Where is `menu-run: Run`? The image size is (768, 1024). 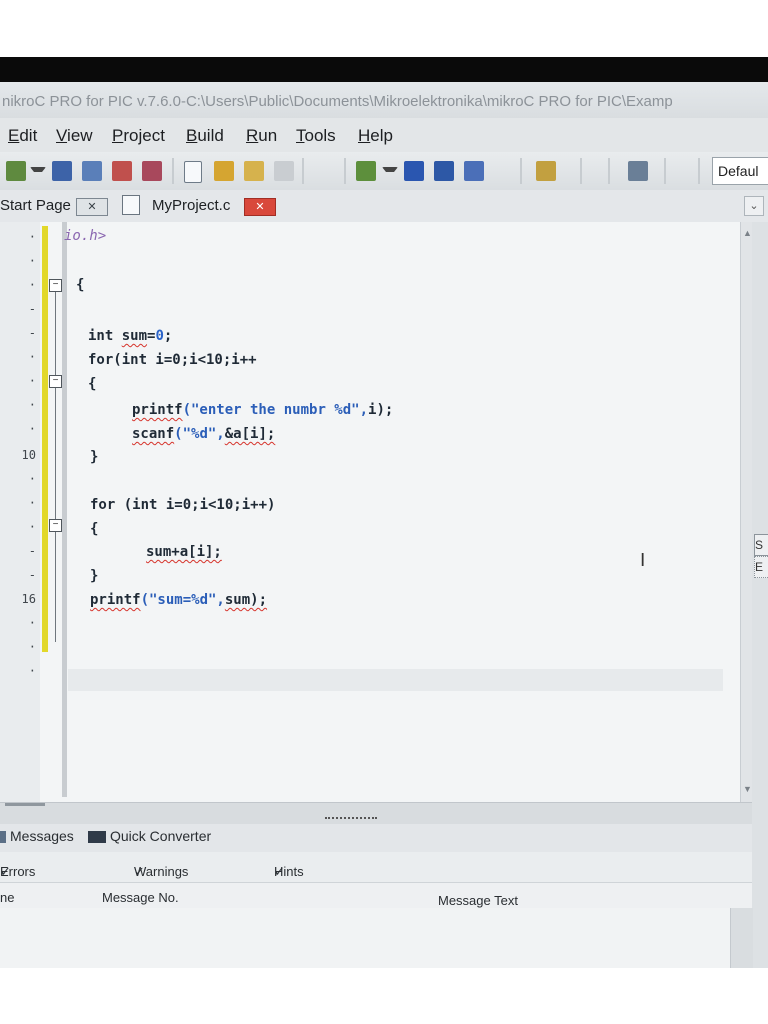
menu-run: Run is located at coordinates (261, 136).